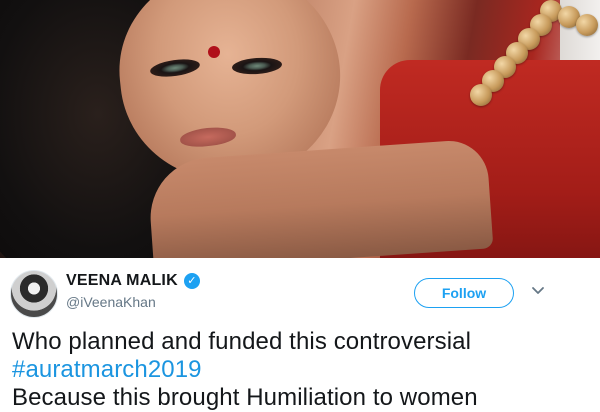  Describe the element at coordinates (495, 60) in the screenshot. I see `photo-bead-strap` at that location.